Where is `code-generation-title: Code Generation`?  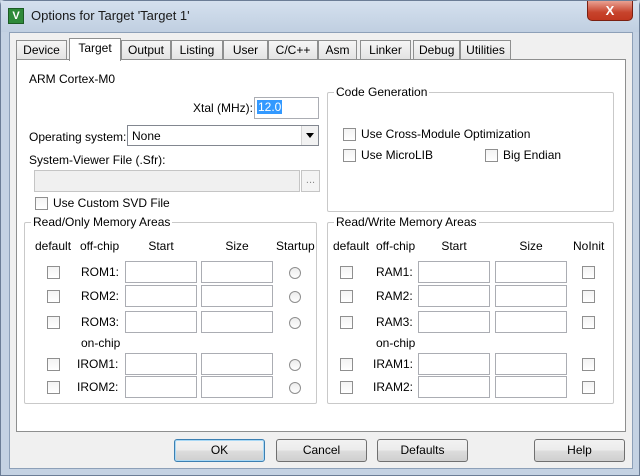
code-generation-title: Code Generation is located at coordinates (382, 92).